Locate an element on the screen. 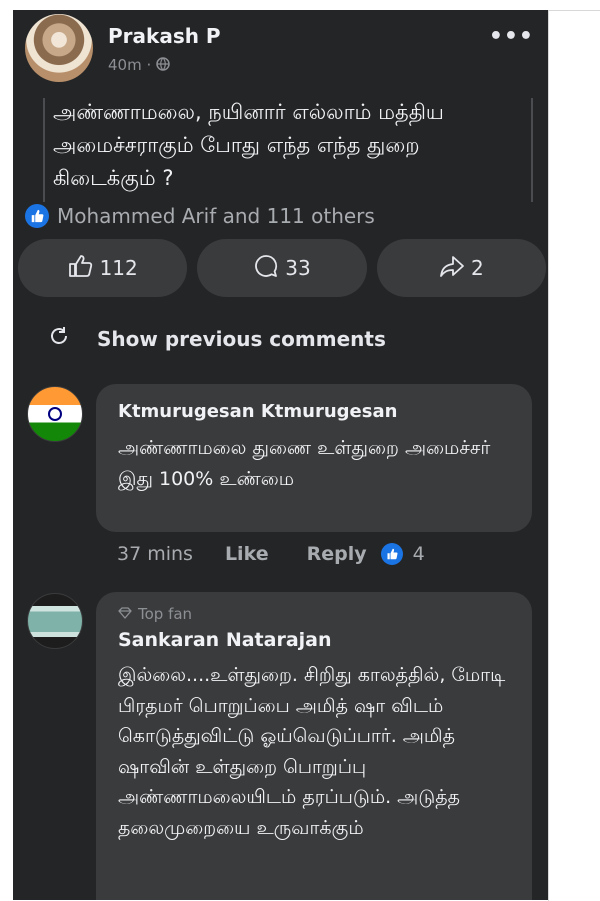 The height and width of the screenshot is (901, 600). share-icon is located at coordinates (452, 268).